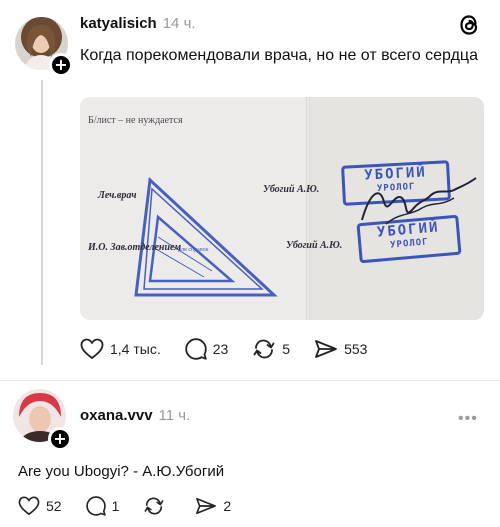  I want to click on divider, so click(250, 380).